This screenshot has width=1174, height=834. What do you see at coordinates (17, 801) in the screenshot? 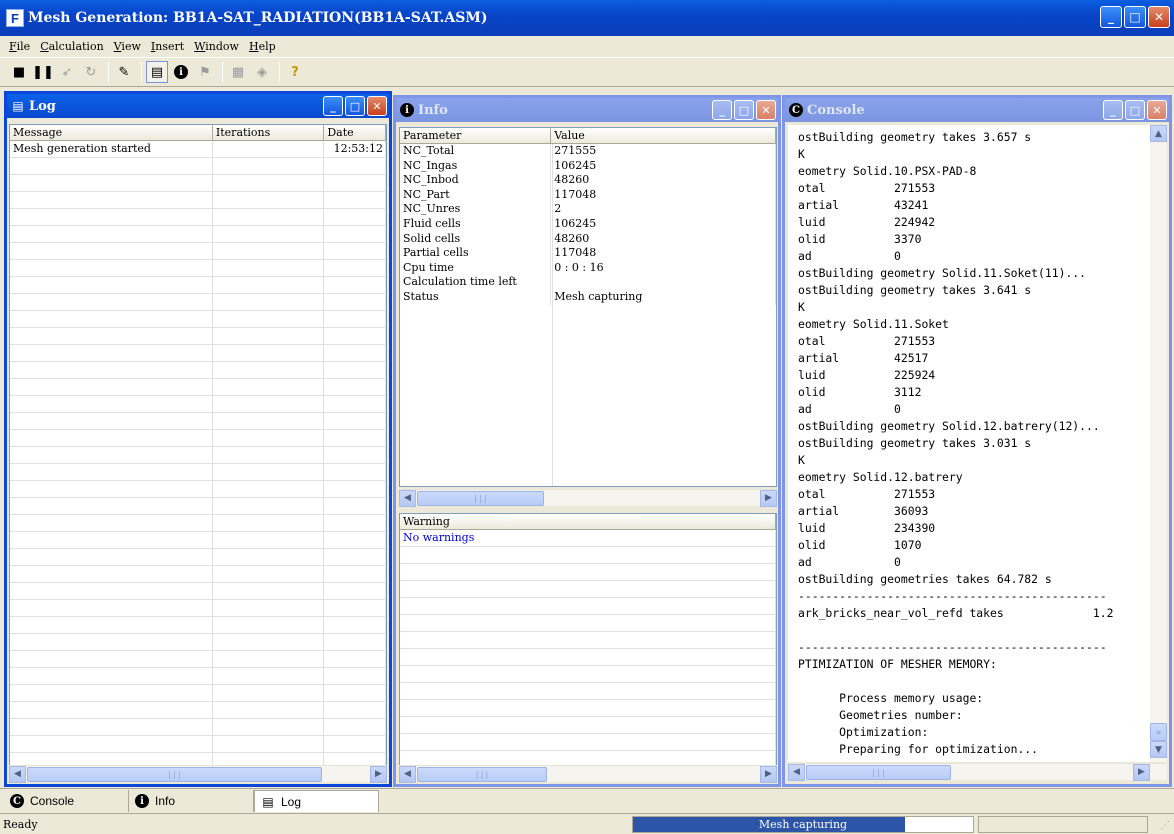
I see `console-c-icon: C` at bounding box center [17, 801].